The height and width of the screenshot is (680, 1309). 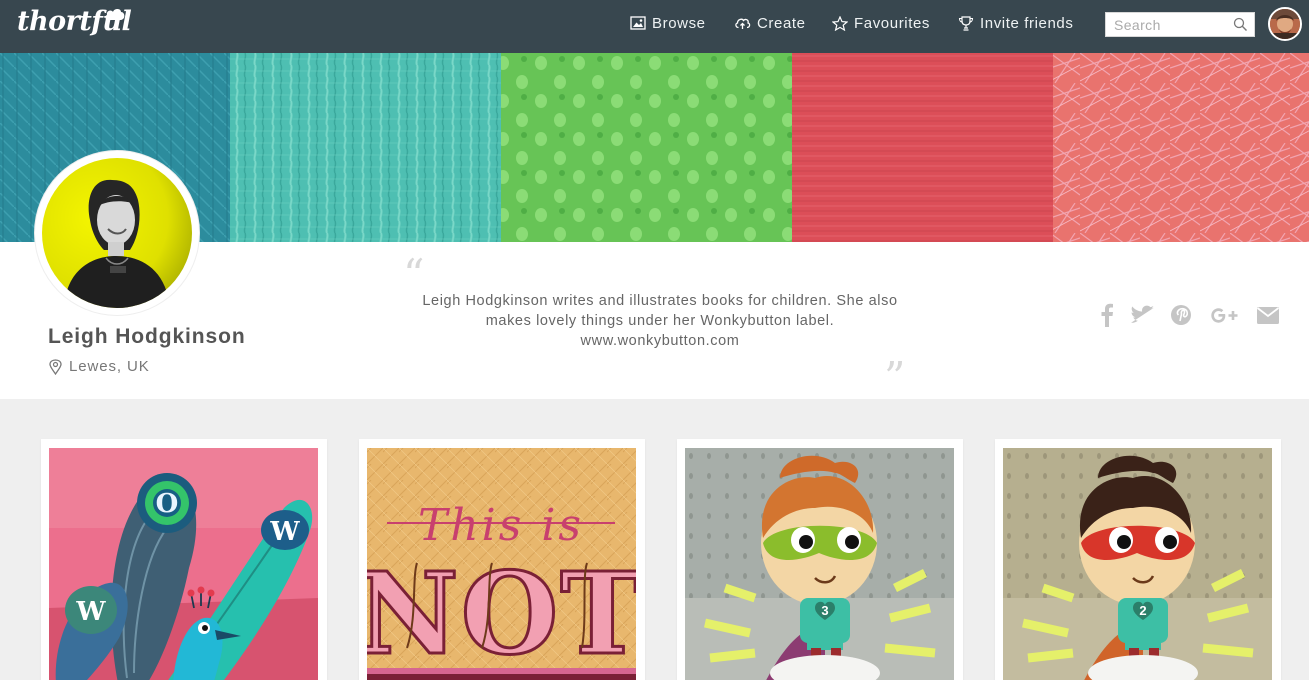 I want to click on search-icon, so click(x=1240, y=24).